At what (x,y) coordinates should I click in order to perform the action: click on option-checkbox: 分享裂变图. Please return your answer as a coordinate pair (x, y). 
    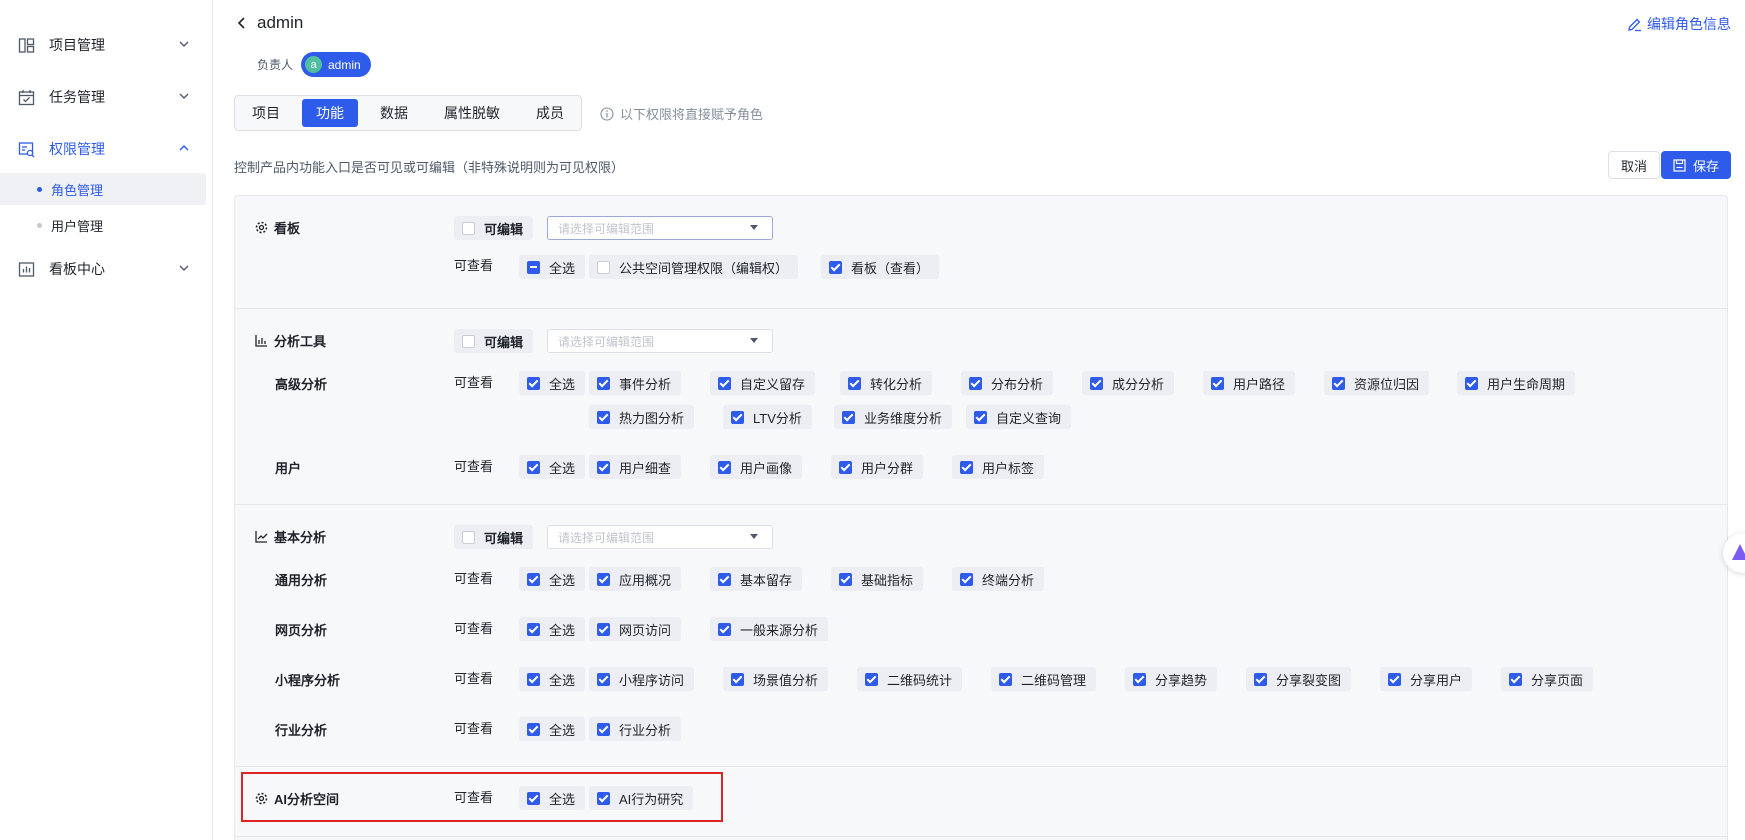
    Looking at the image, I should click on (1299, 679).